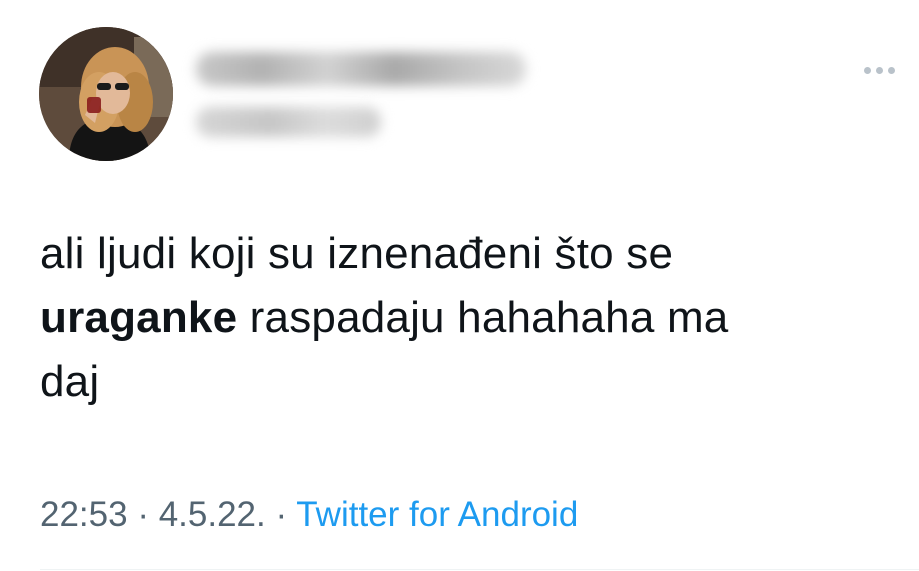 The image size is (919, 571). What do you see at coordinates (212, 514) in the screenshot?
I see `tweet-date: 4.5.22.` at bounding box center [212, 514].